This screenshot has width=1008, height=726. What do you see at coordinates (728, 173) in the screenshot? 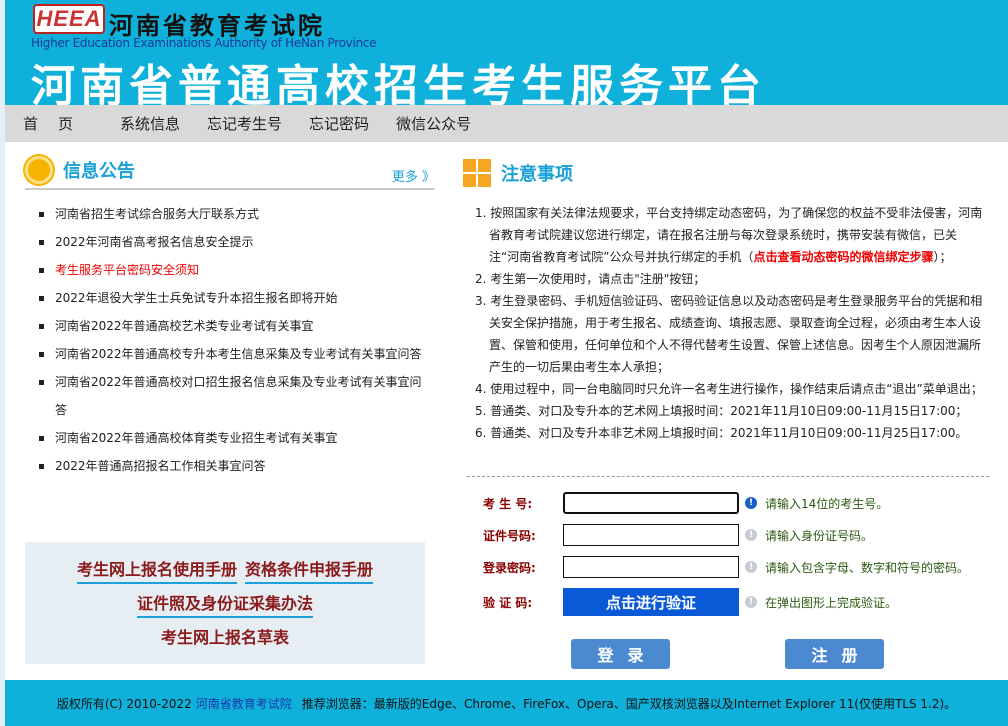
I see `notes-header: 注意事项` at bounding box center [728, 173].